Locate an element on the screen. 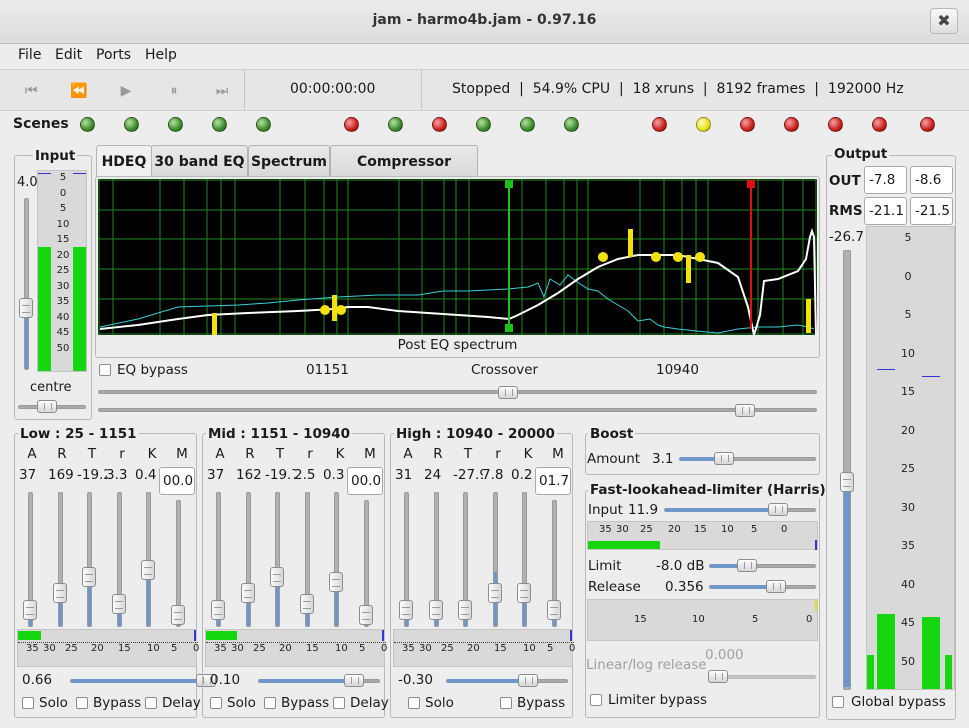  scene-2-led is located at coordinates (131, 124).